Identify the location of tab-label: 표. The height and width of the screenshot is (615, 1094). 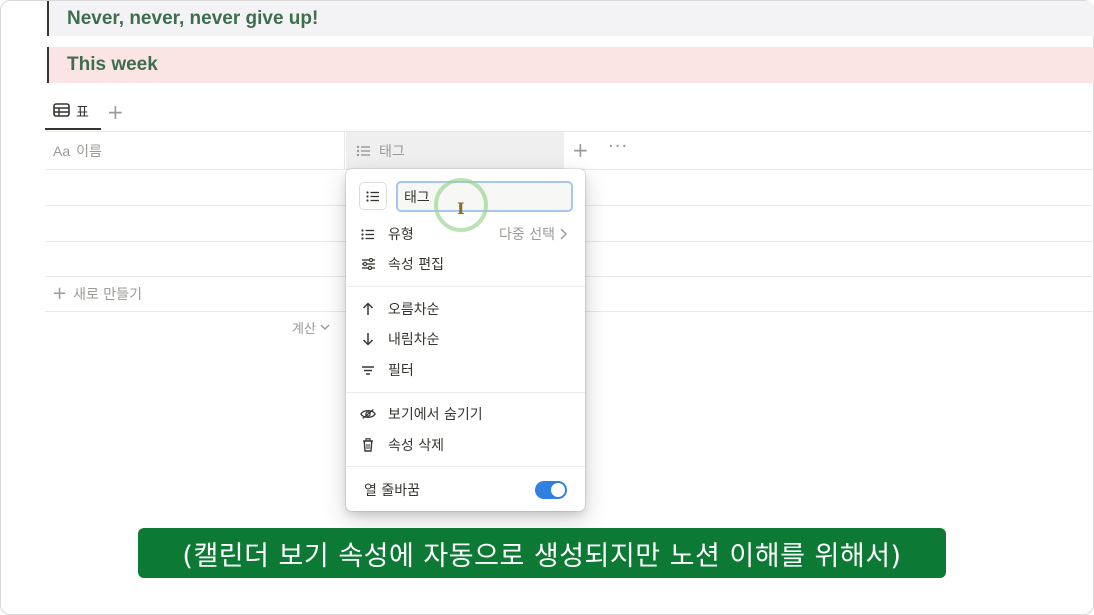
(82, 113).